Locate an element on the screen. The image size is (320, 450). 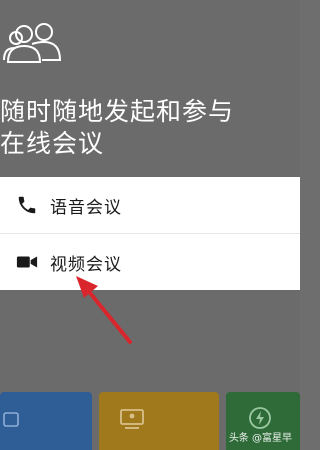
headline: 随时随地发起和参与 在线会议 is located at coordinates (150, 128).